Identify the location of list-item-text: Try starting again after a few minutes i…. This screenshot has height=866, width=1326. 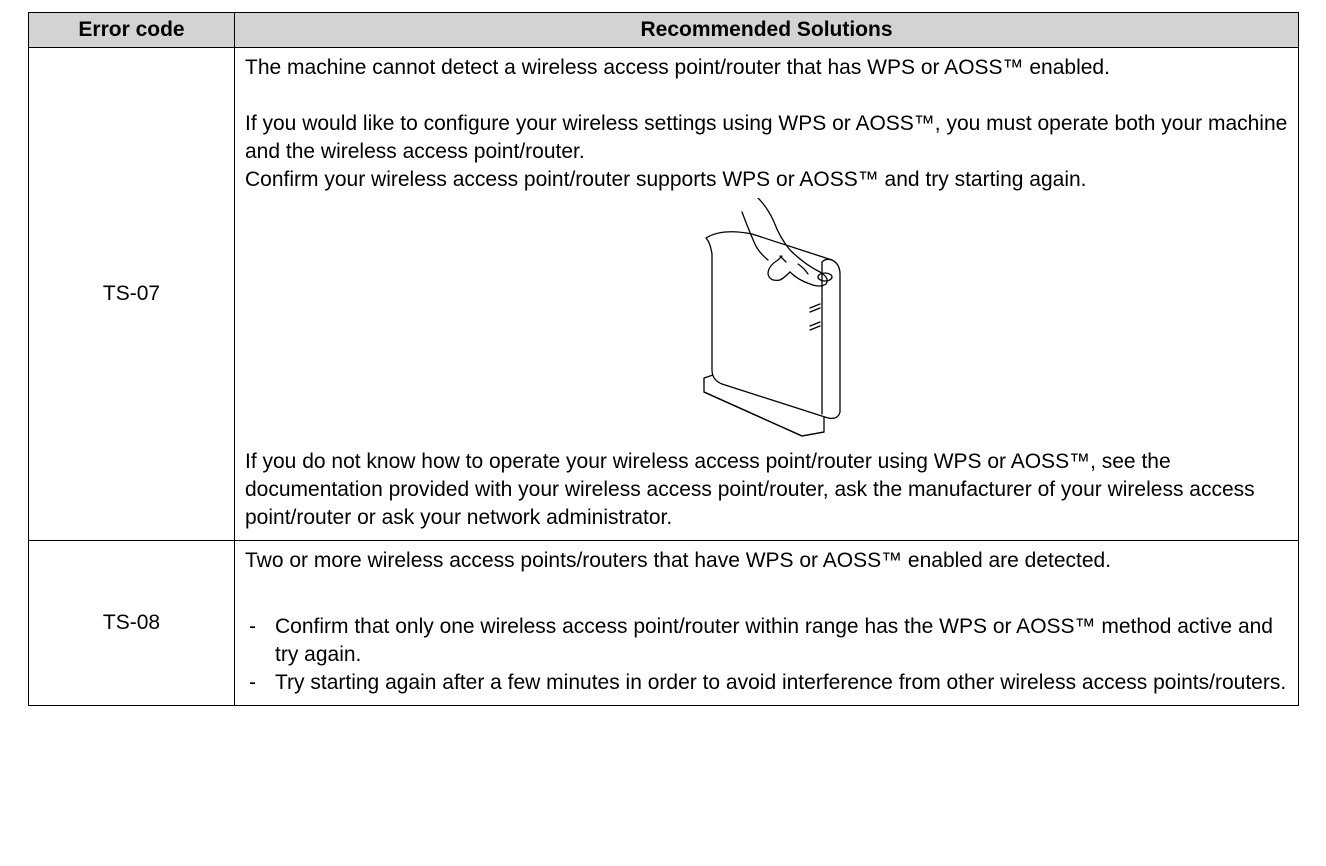
(781, 682).